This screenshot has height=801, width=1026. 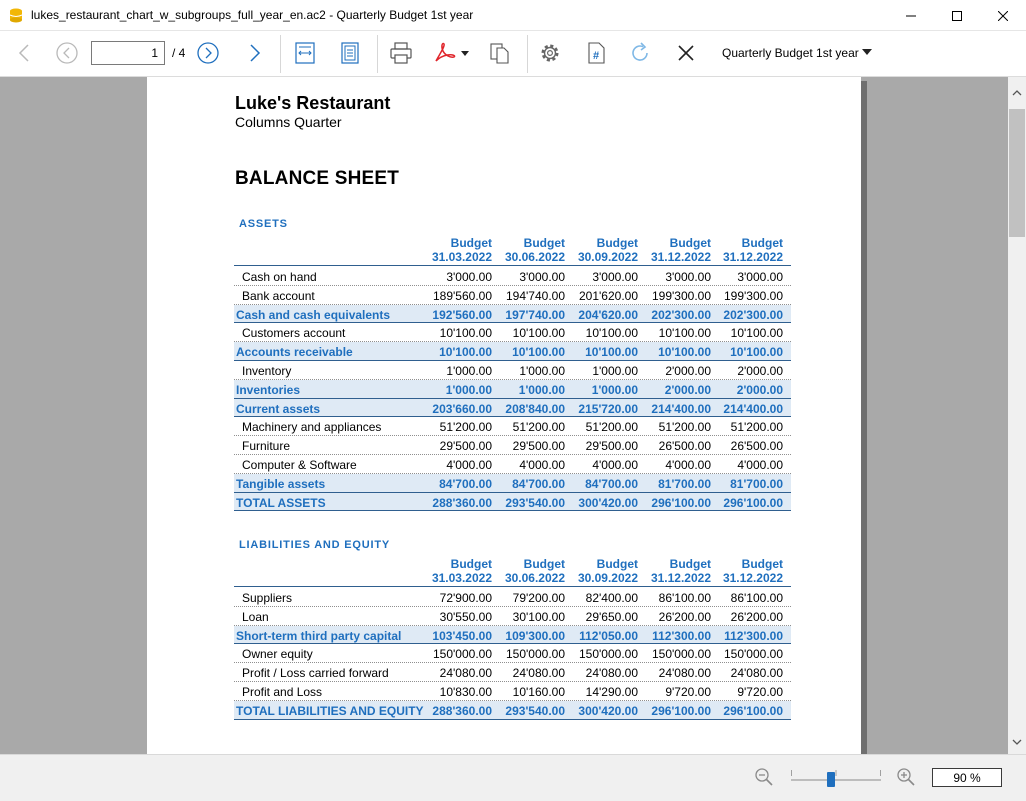 What do you see at coordinates (128, 53) in the screenshot?
I see `page-number-input: 1` at bounding box center [128, 53].